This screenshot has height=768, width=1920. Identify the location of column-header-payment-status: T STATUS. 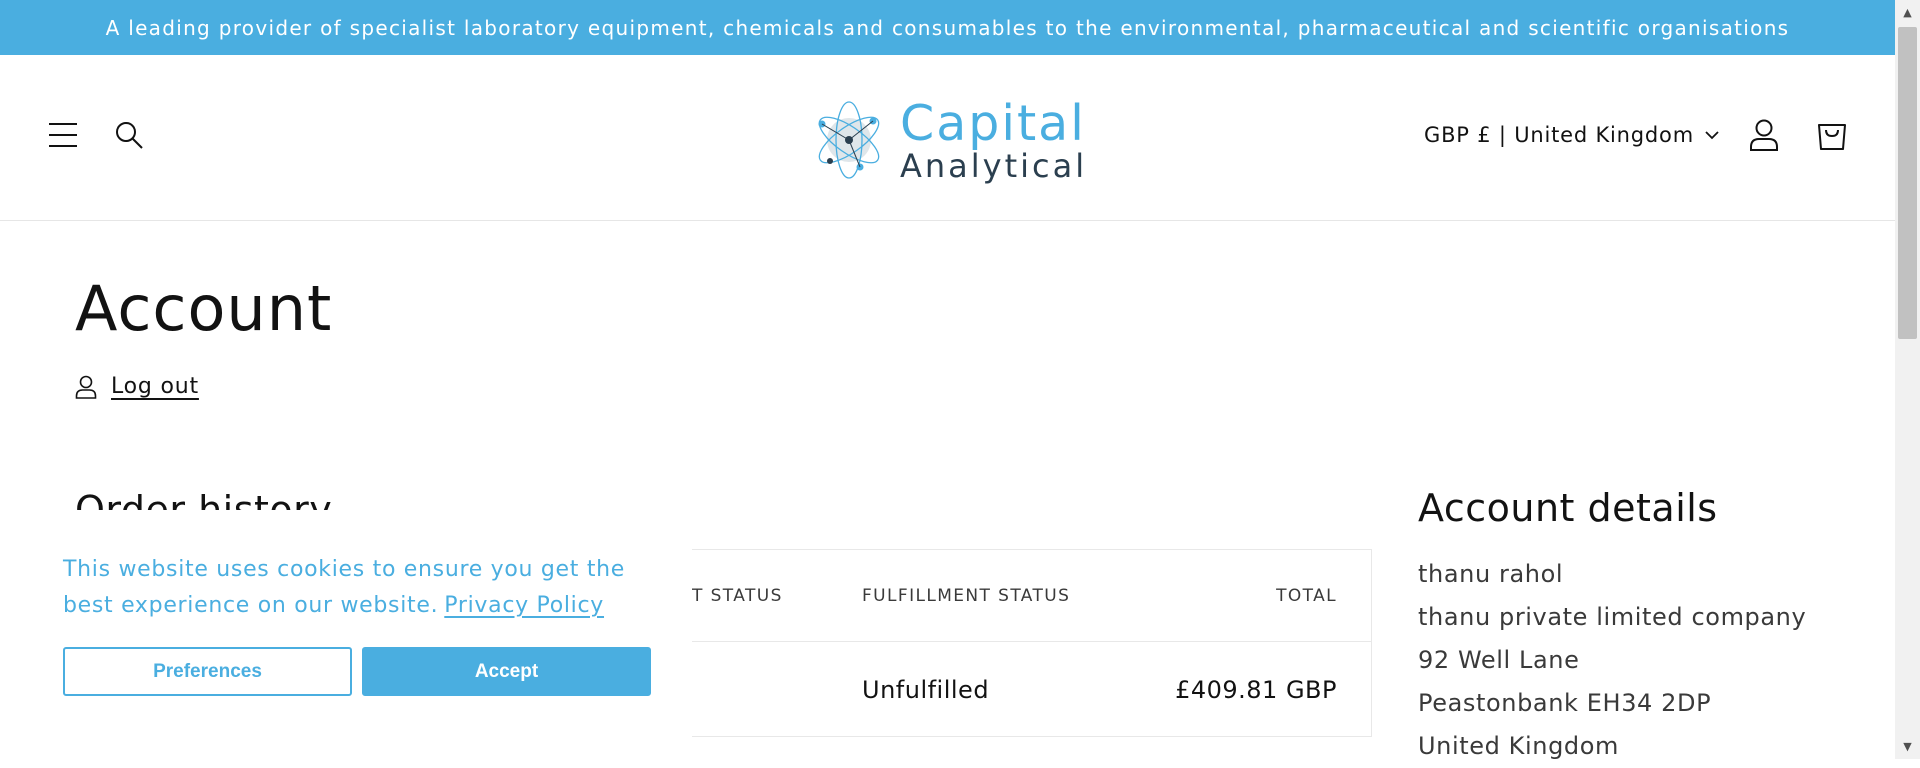
(737, 595).